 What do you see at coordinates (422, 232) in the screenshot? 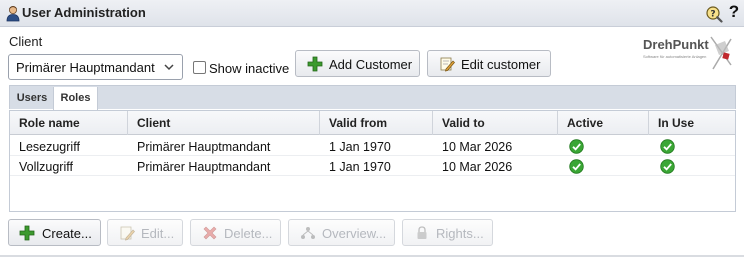
I see `lock-icon` at bounding box center [422, 232].